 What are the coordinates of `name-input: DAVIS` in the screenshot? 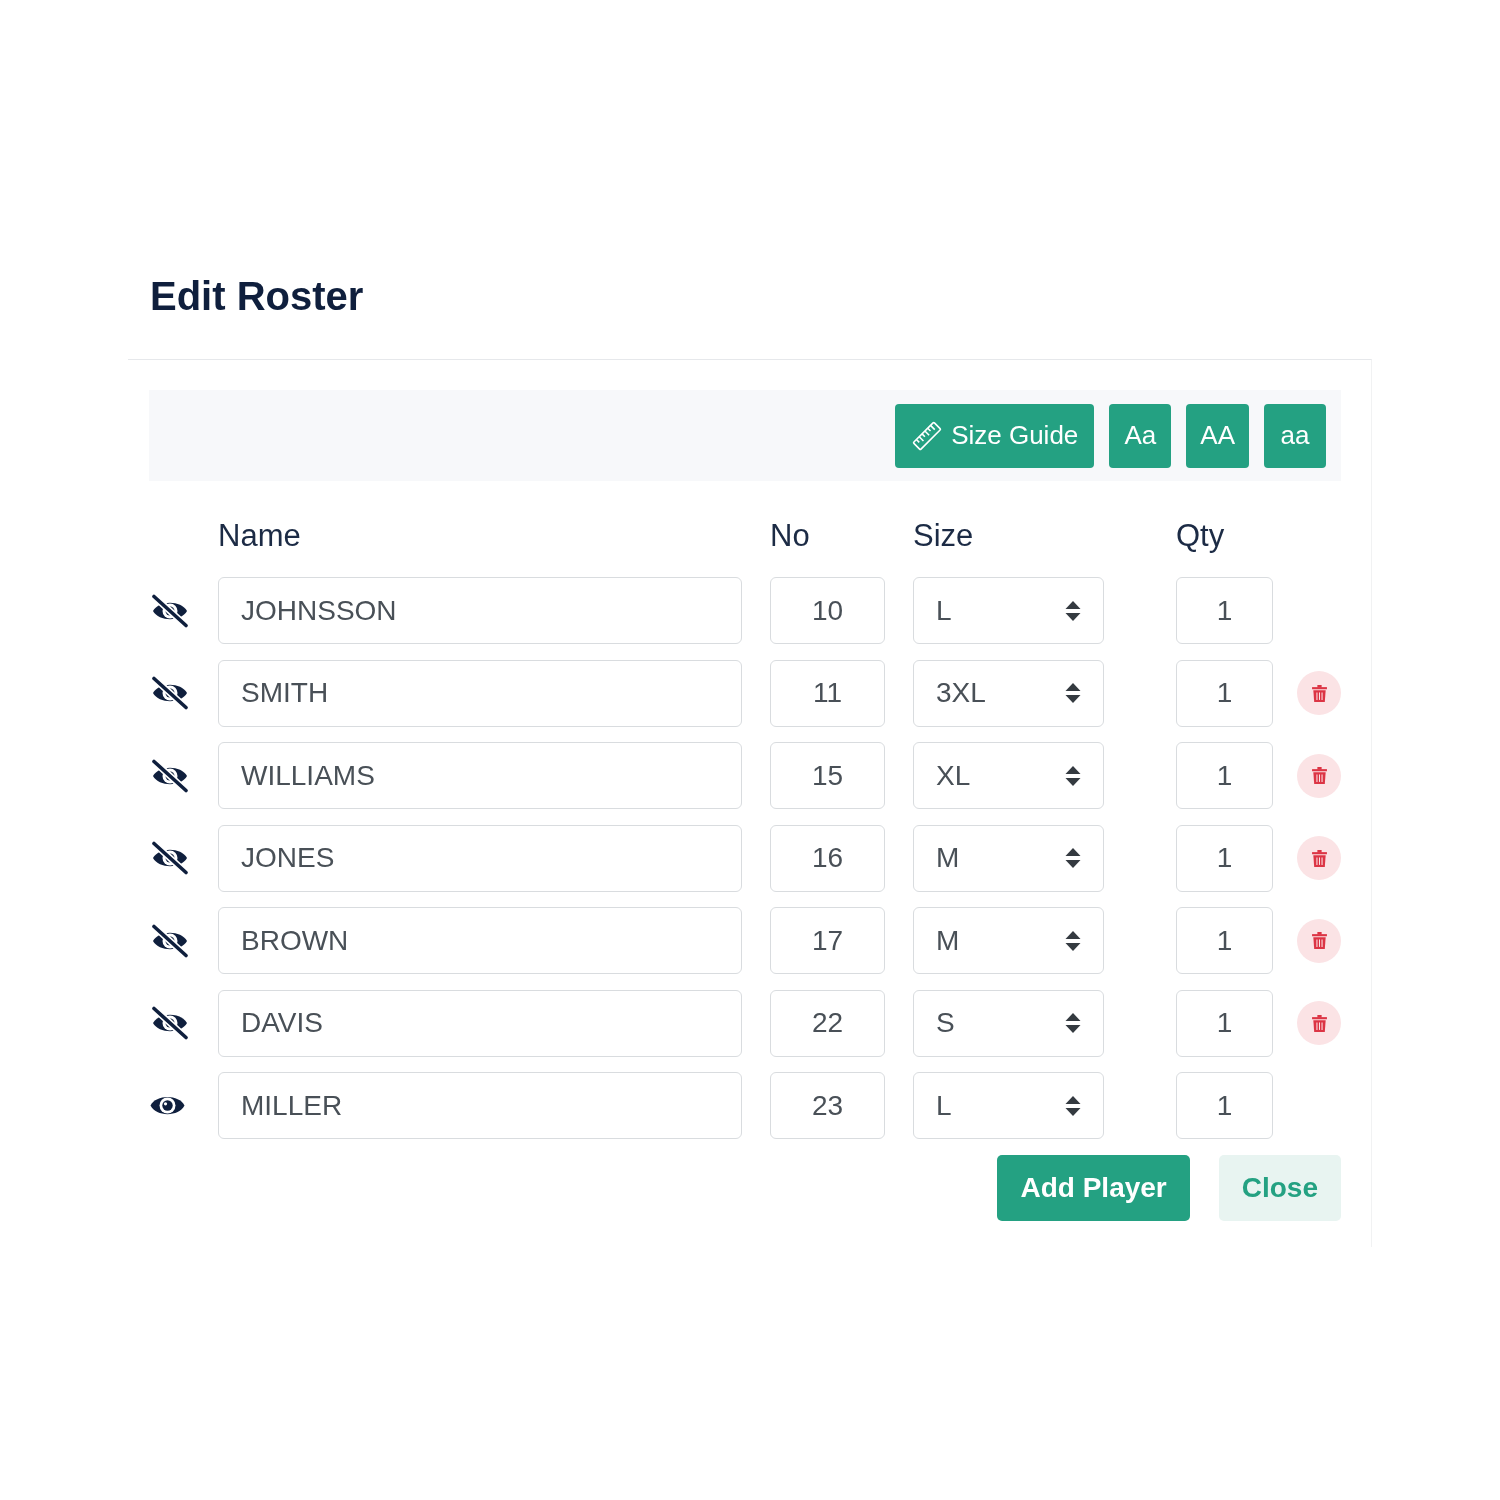 It's located at (480, 1023).